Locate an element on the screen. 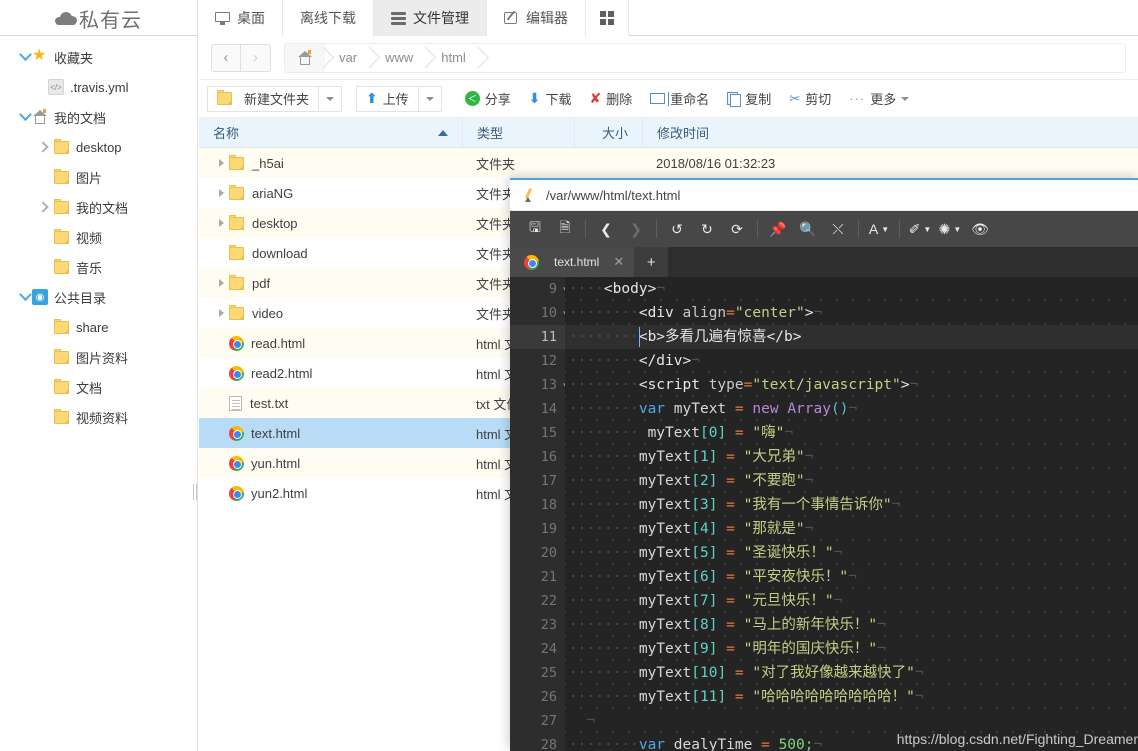  save-icon: 🖫 is located at coordinates (535, 229).